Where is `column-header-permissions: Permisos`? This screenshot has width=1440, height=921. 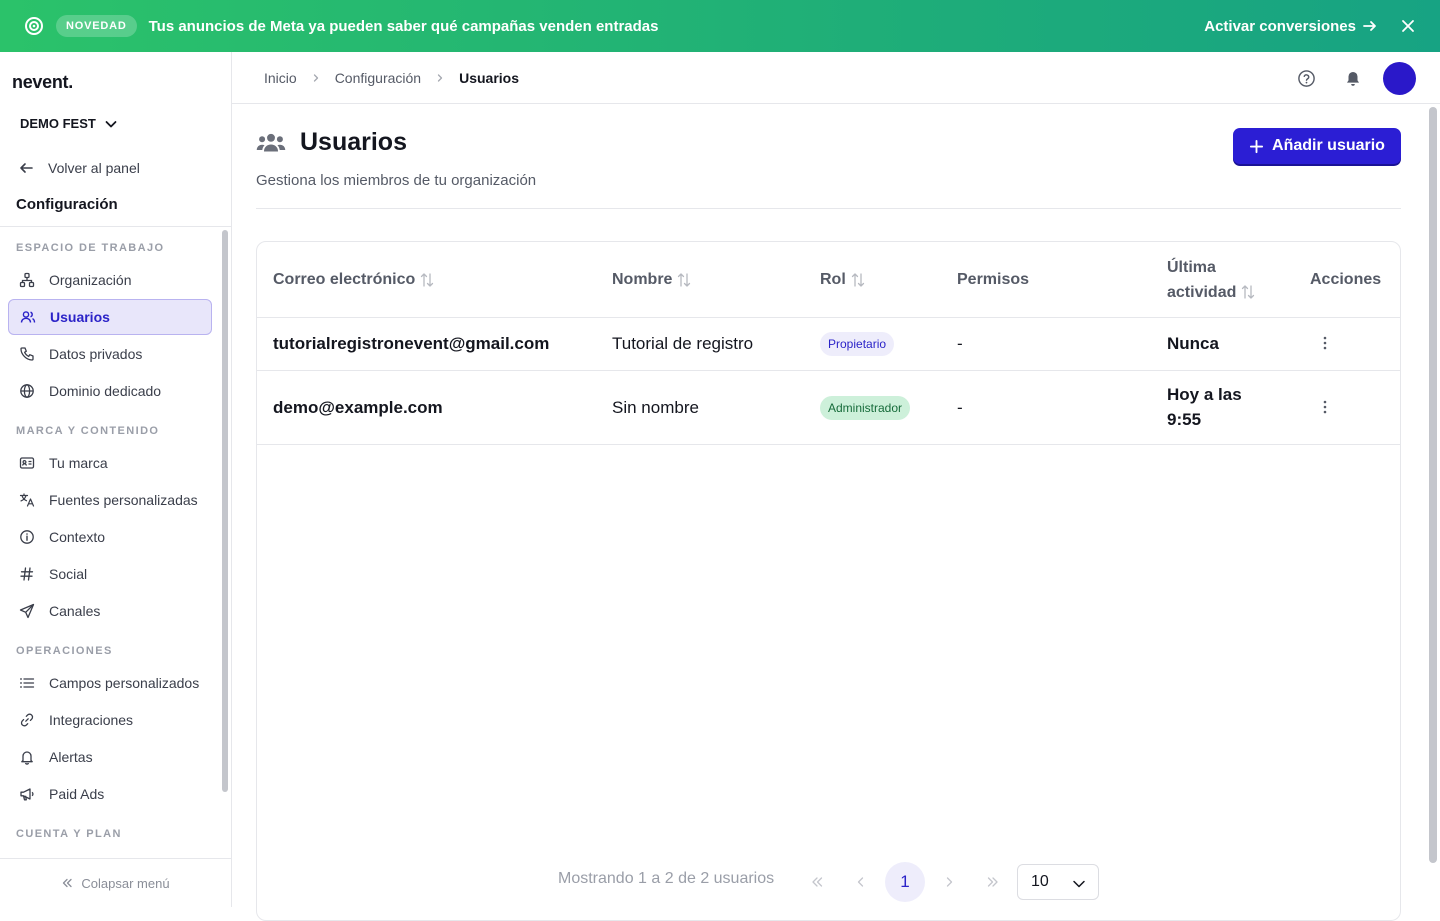
column-header-permissions: Permisos is located at coordinates (993, 279).